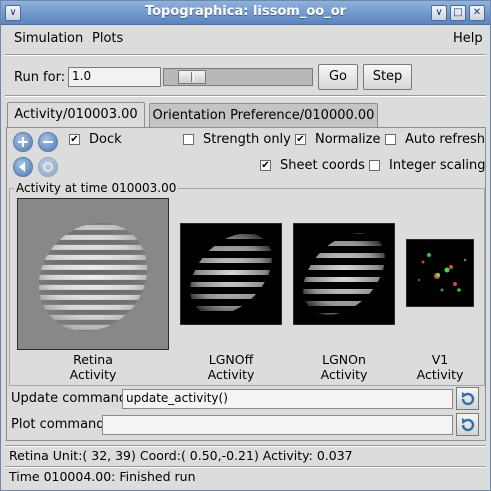  Describe the element at coordinates (477, 13) in the screenshot. I see `close-icon: ✕` at that location.